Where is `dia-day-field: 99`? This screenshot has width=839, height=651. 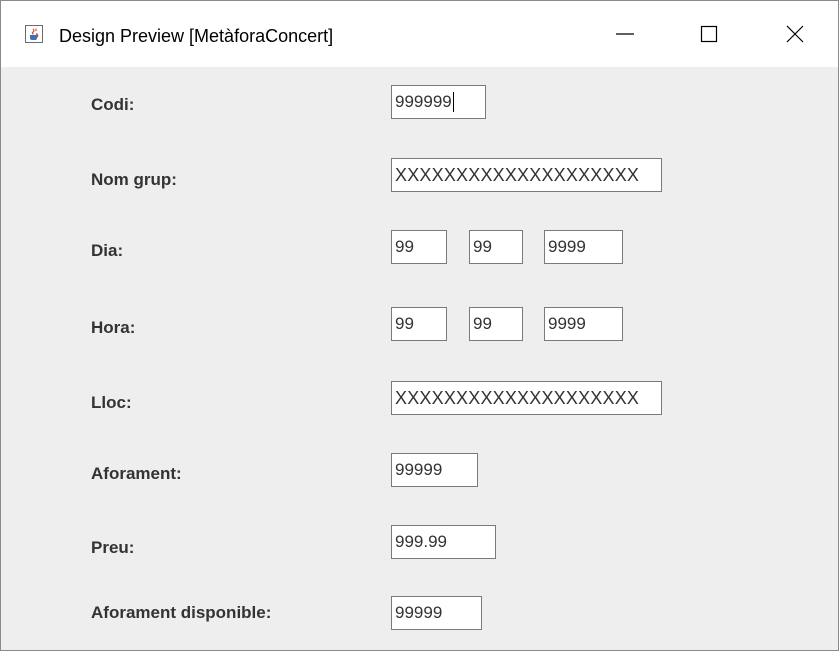
dia-day-field: 99 is located at coordinates (419, 247).